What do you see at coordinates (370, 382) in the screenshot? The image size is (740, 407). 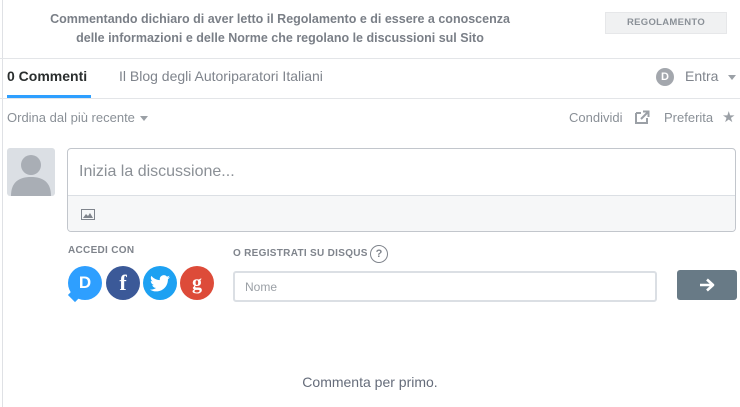 I see `empty-comments-message: Commenta per primo.` at bounding box center [370, 382].